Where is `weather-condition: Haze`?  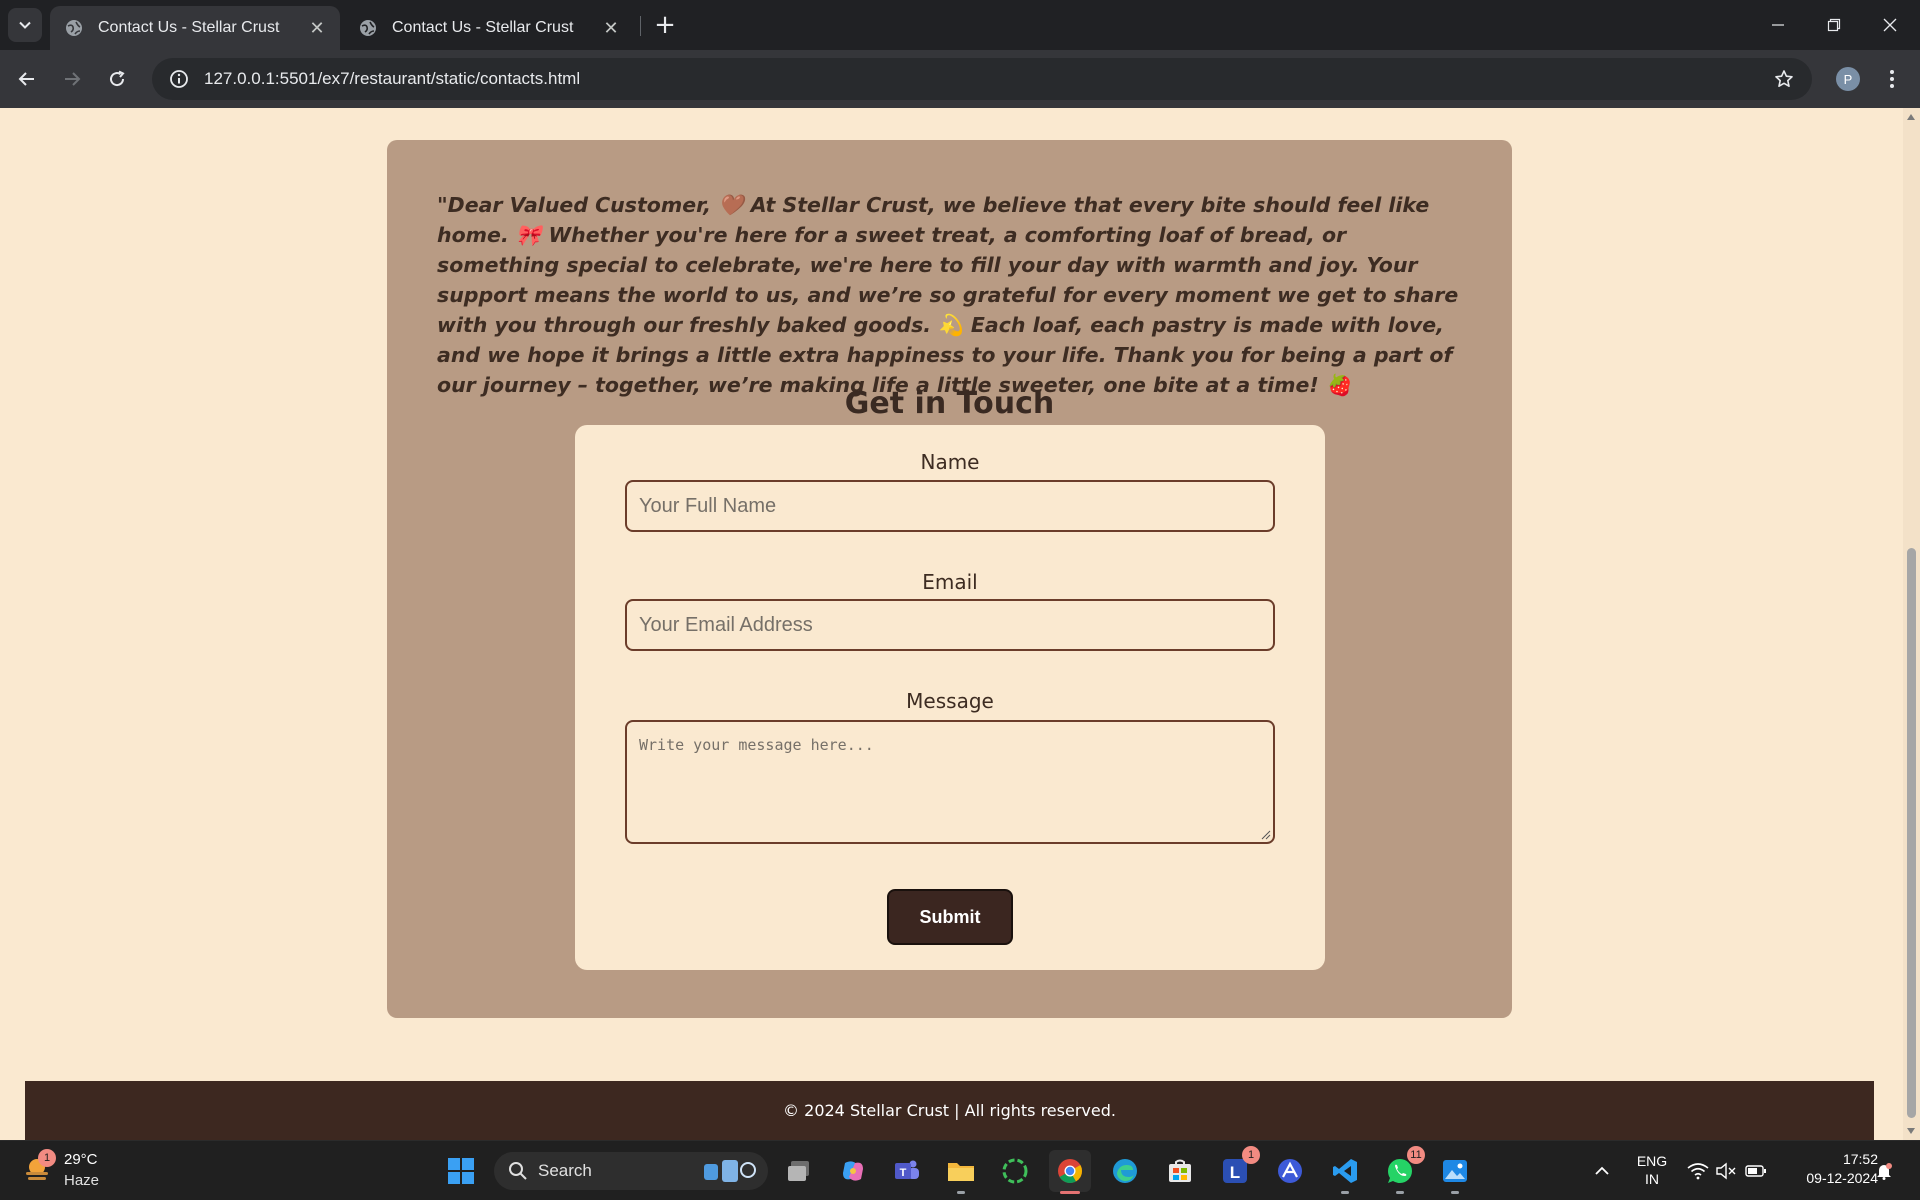
weather-condition: Haze is located at coordinates (81, 1180).